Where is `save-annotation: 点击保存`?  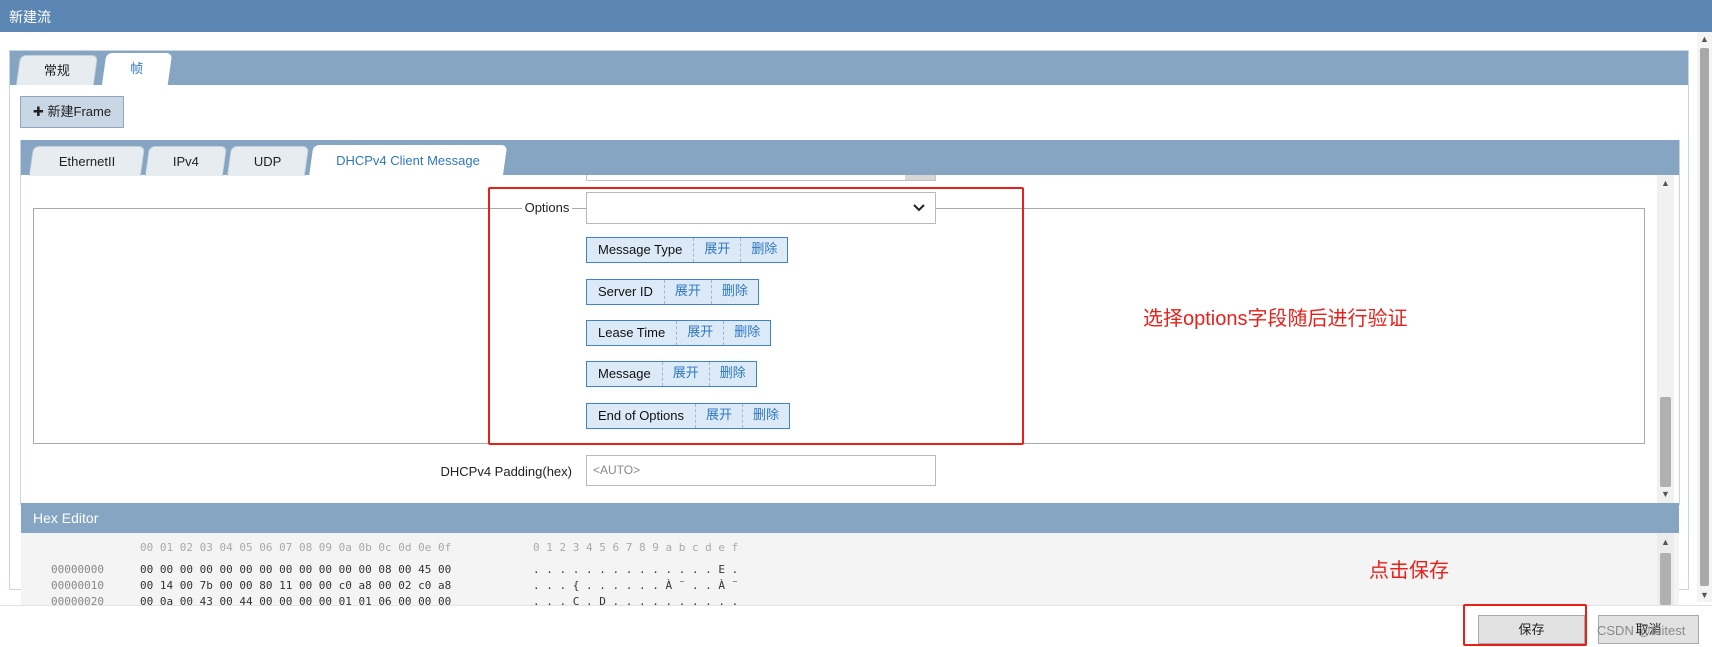
save-annotation: 点击保存 is located at coordinates (1409, 571).